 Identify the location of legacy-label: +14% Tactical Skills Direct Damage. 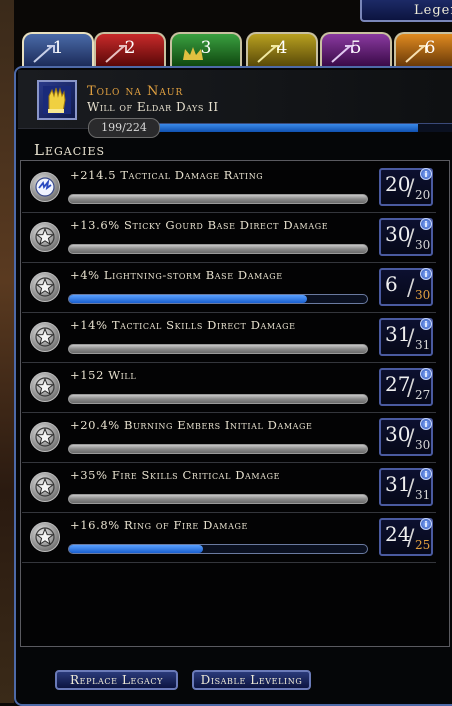
(183, 325).